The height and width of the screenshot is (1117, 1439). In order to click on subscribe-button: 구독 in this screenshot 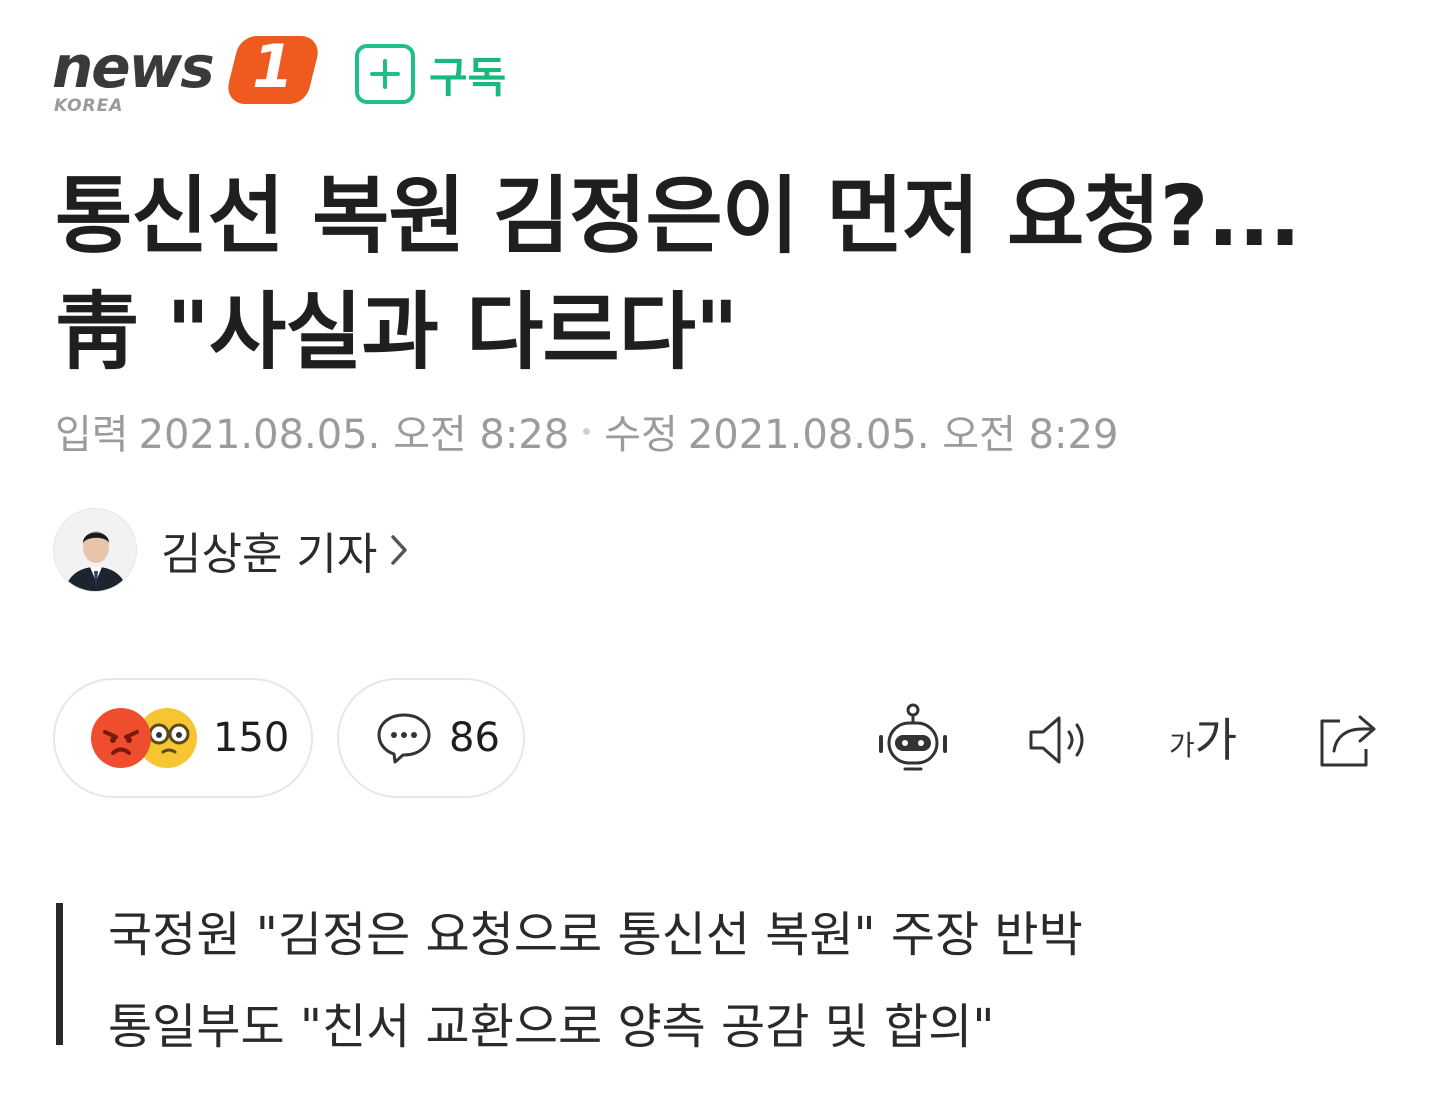, I will do `click(430, 74)`.